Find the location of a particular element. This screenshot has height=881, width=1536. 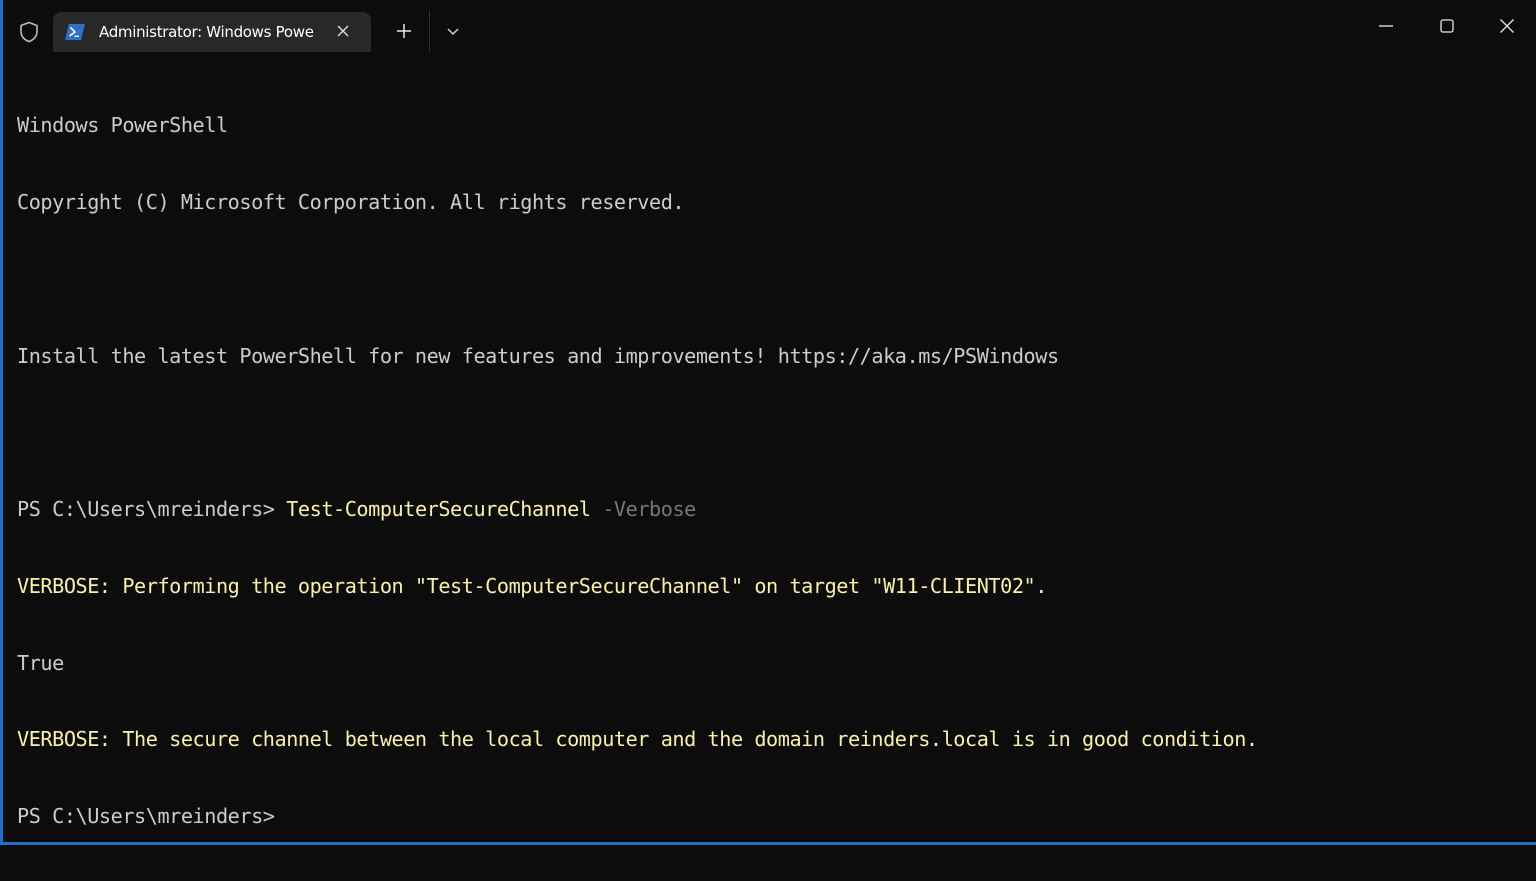

command-parameter: -Verbose is located at coordinates (643, 509).